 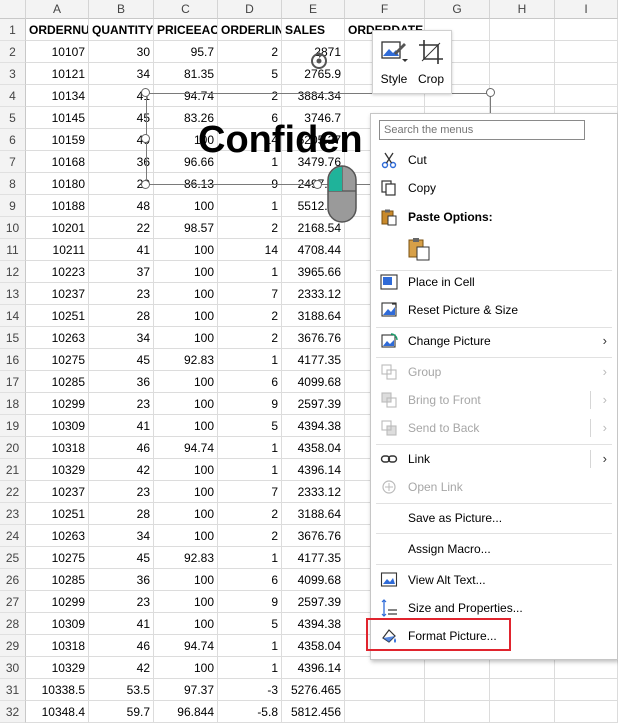 What do you see at coordinates (13, 9) in the screenshot?
I see `select-all-corner` at bounding box center [13, 9].